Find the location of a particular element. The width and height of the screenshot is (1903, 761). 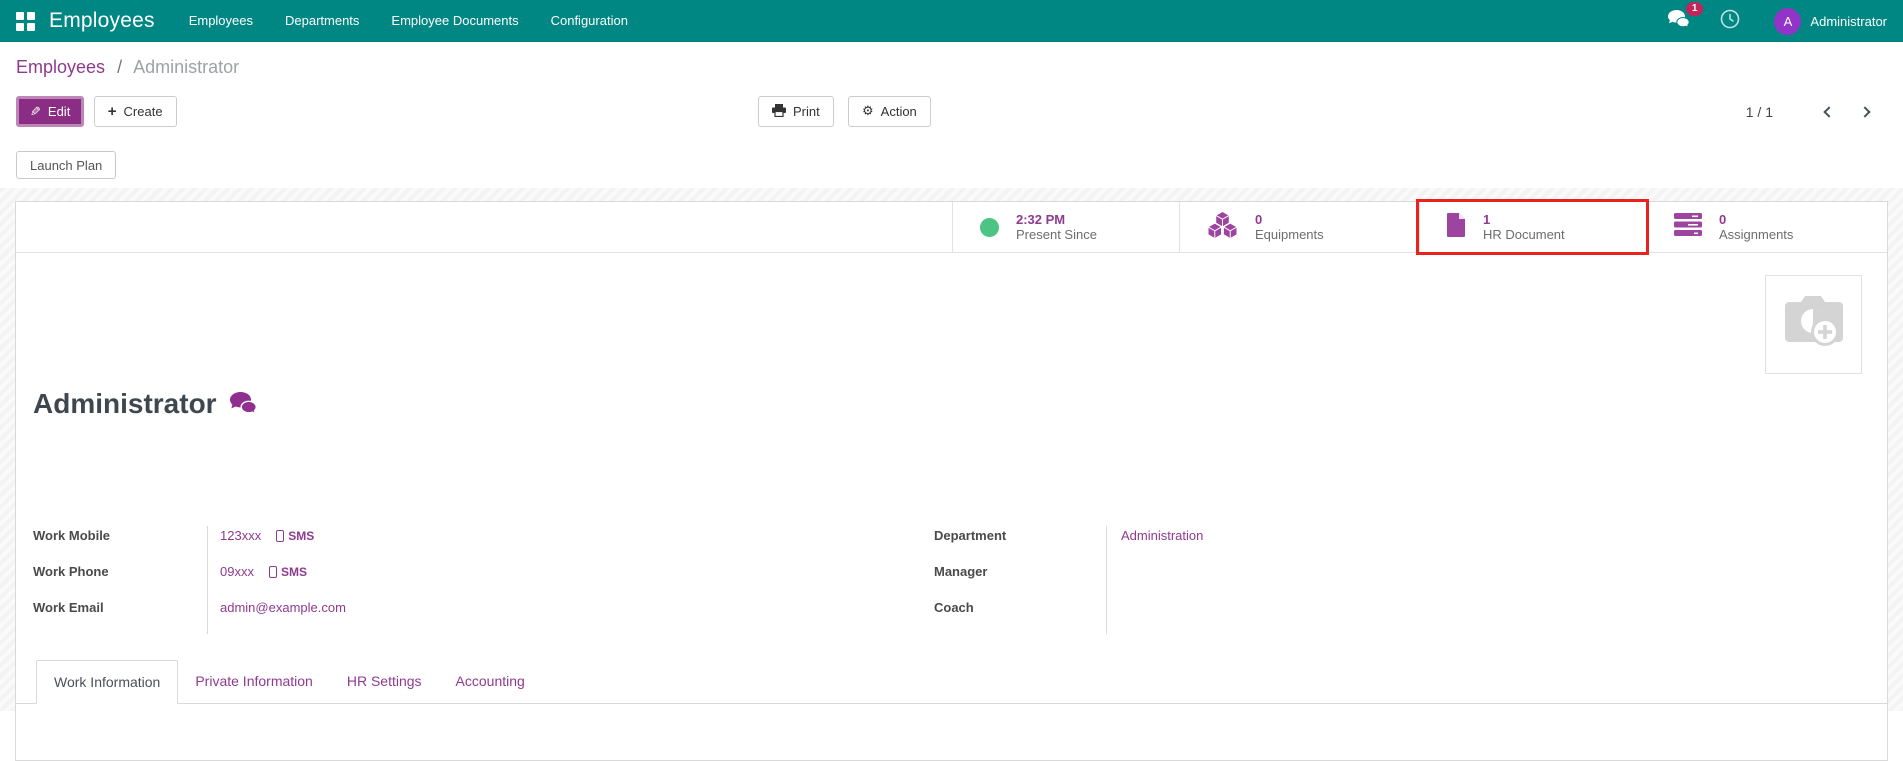

menu-employee-documents: Employee Documents is located at coordinates (454, 21).